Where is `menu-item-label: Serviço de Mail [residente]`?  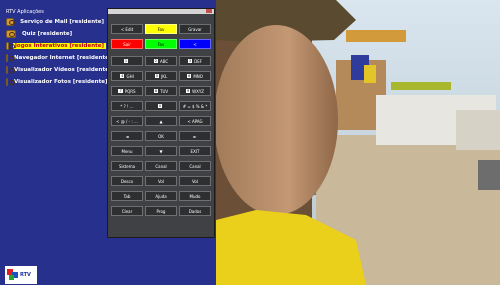 menu-item-label: Serviço de Mail [residente] is located at coordinates (62, 21).